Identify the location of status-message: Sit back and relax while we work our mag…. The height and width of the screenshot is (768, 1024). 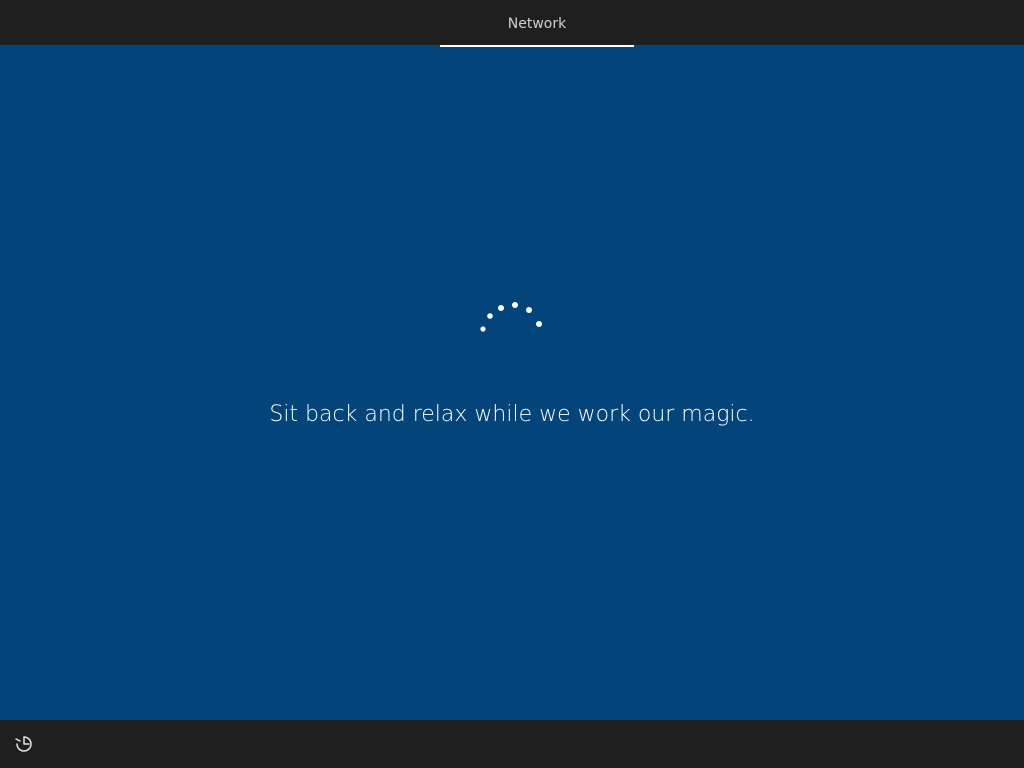
(512, 414).